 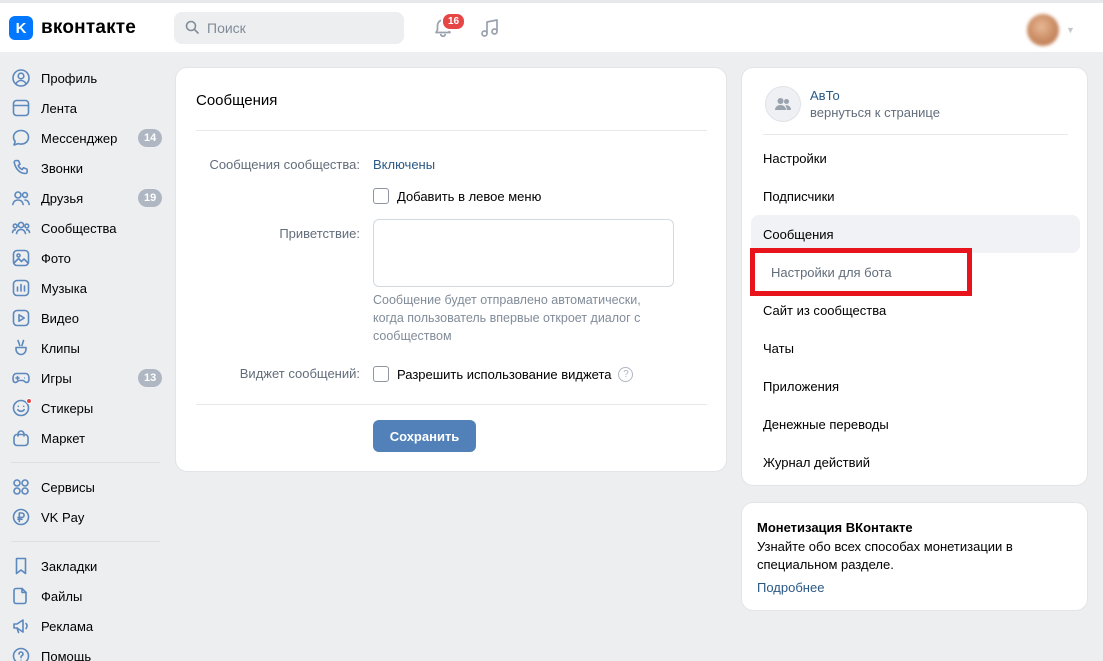 What do you see at coordinates (381, 196) in the screenshot?
I see `add-left-menu-checkbox` at bounding box center [381, 196].